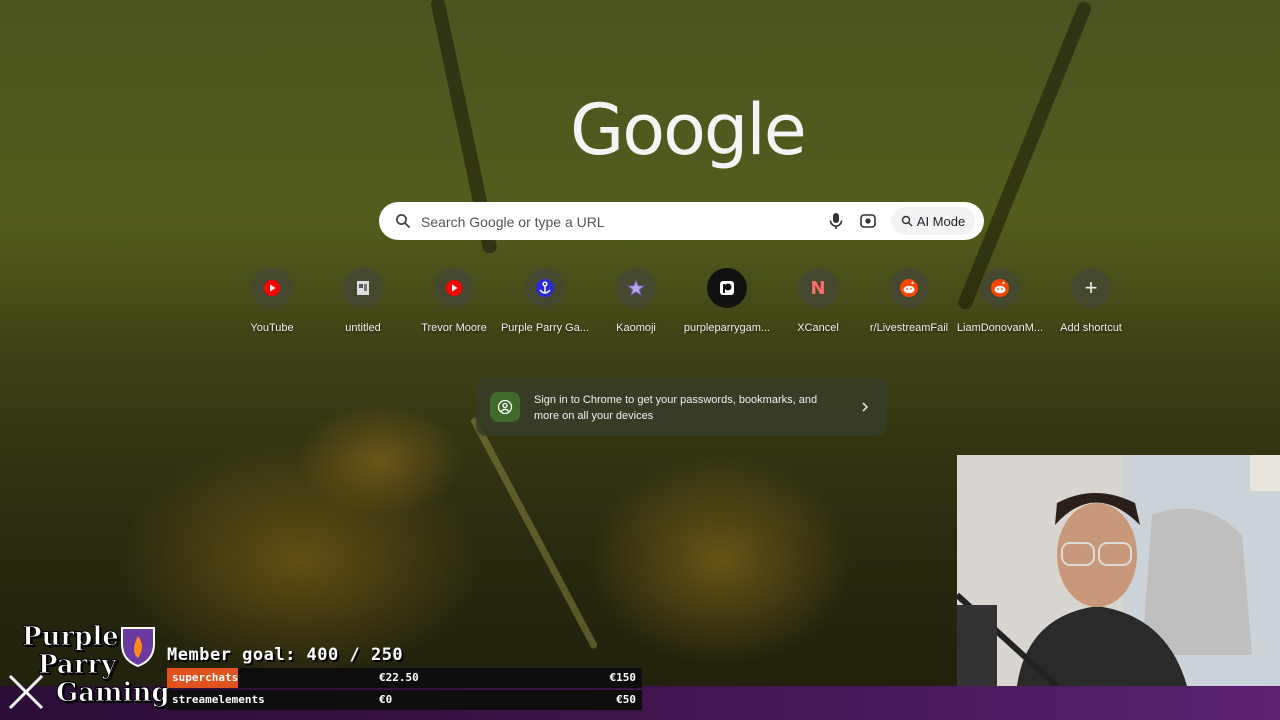 The width and height of the screenshot is (1280, 720). What do you see at coordinates (404, 700) in the screenshot?
I see `goal-streamelements: streamelements €0 €50` at bounding box center [404, 700].